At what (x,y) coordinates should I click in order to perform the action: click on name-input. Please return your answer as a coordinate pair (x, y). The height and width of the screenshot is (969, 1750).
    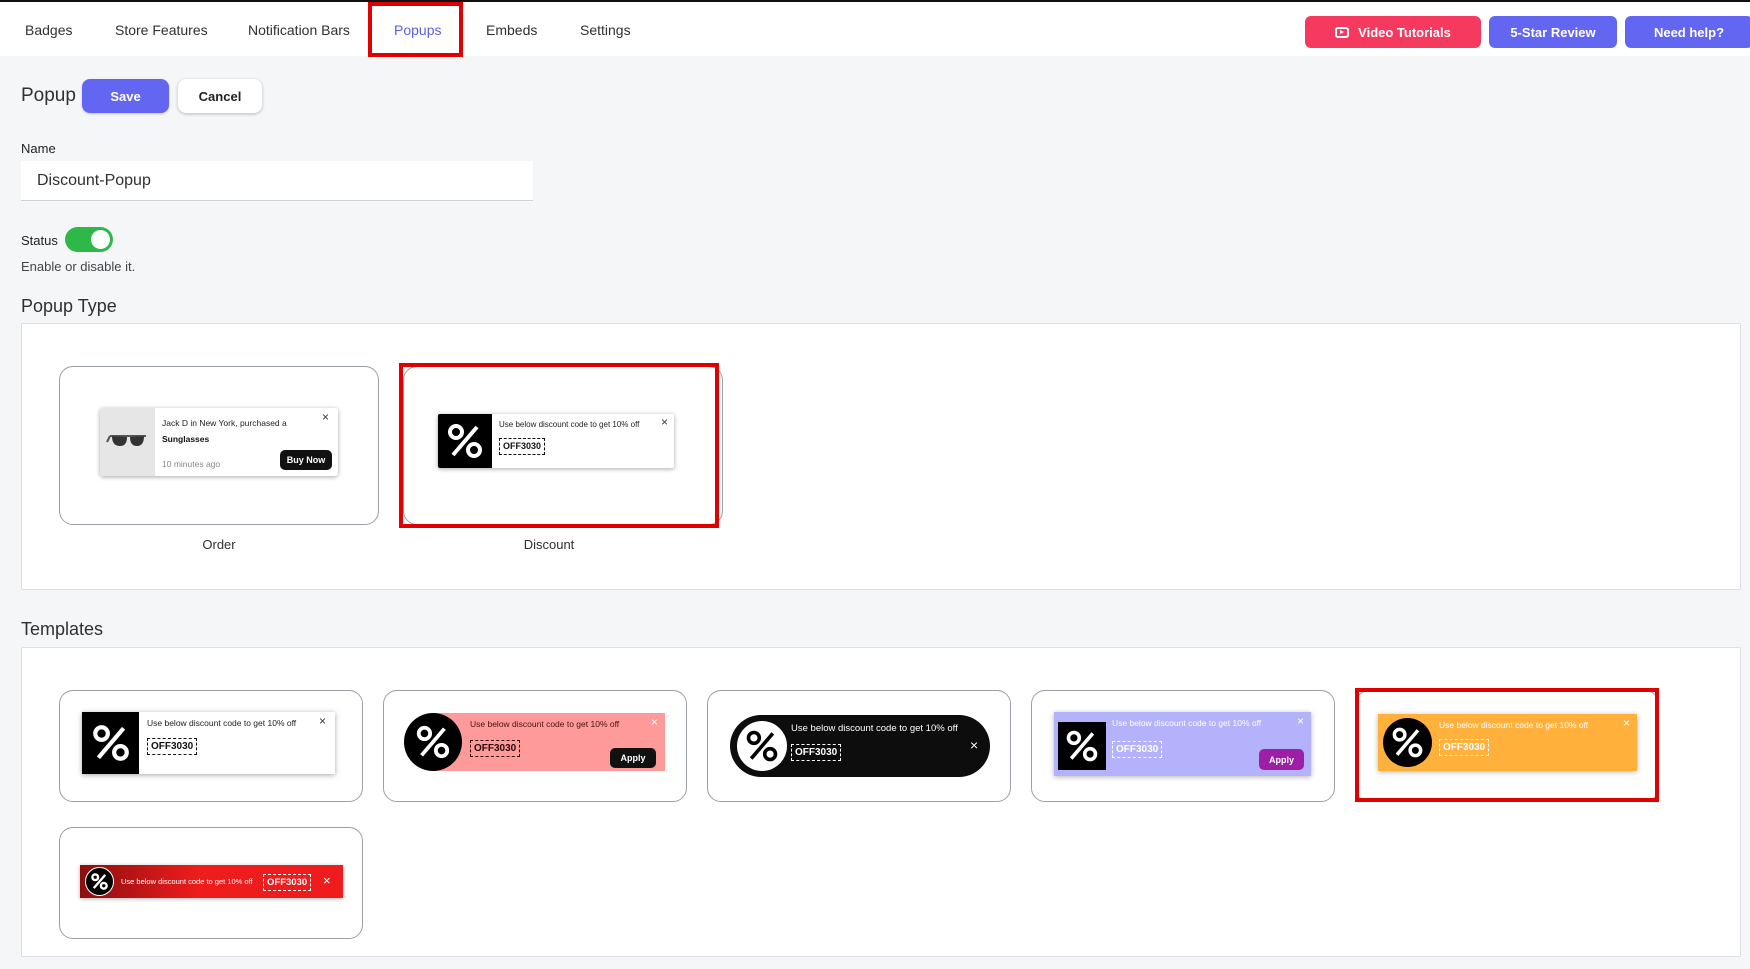
    Looking at the image, I should click on (277, 181).